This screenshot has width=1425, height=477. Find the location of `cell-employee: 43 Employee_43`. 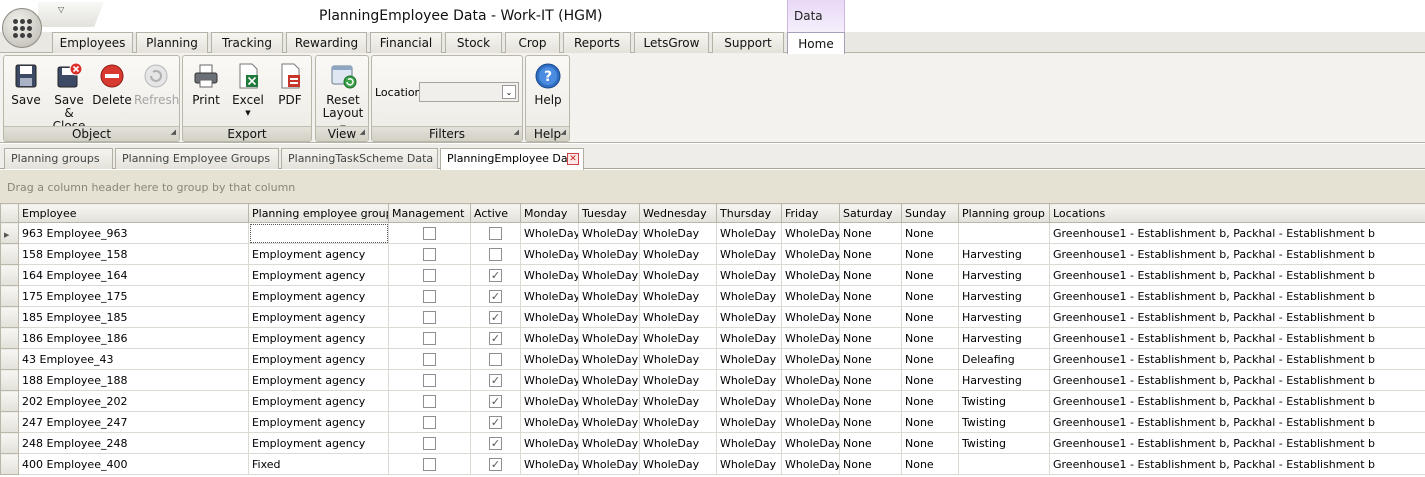

cell-employee: 43 Employee_43 is located at coordinates (133, 359).